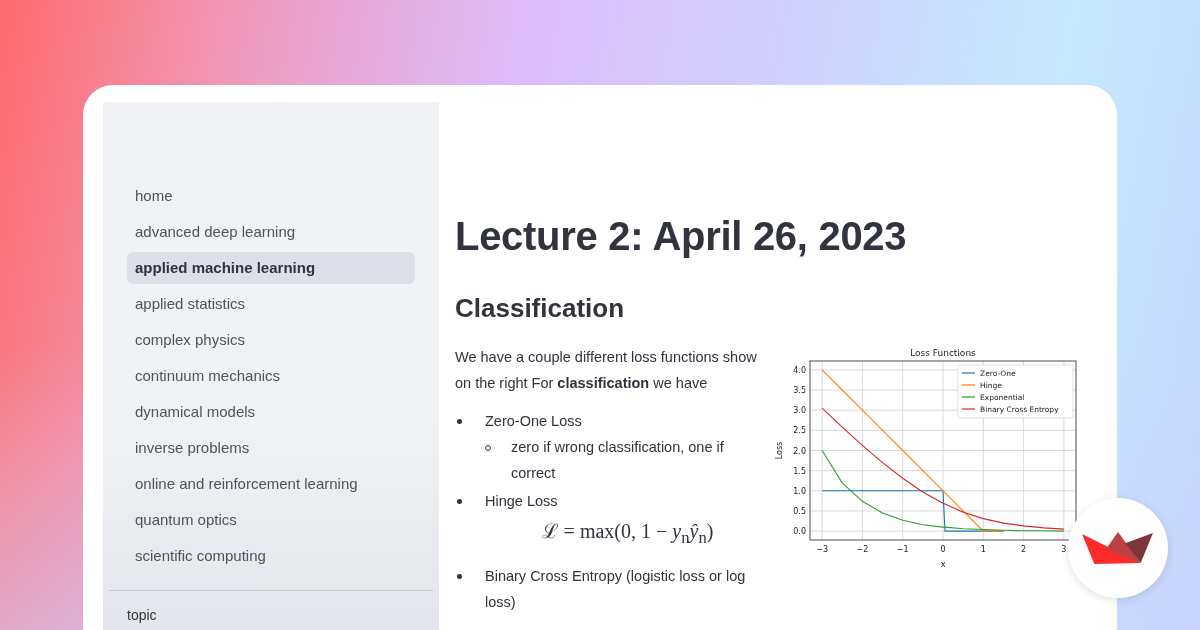 This screenshot has height=630, width=1200. What do you see at coordinates (618, 460) in the screenshot?
I see `list-item-text: zero if wrong classification, one if correct` at bounding box center [618, 460].